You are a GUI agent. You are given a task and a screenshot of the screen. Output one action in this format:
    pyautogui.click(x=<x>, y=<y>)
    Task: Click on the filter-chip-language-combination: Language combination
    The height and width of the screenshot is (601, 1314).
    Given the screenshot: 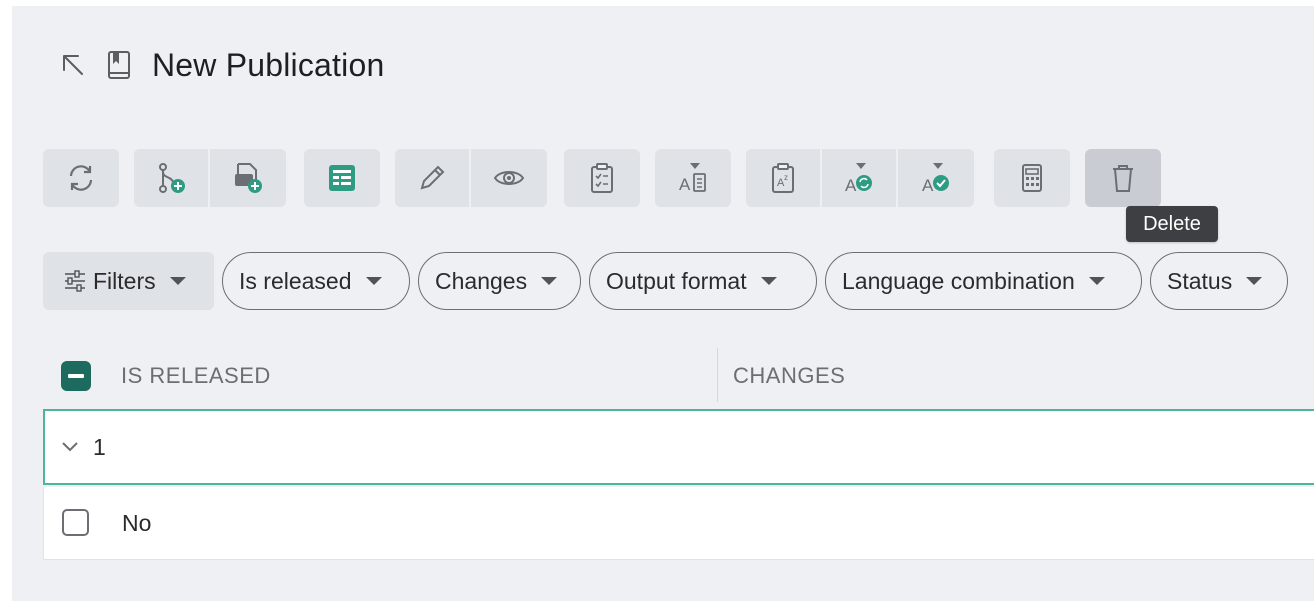 What is the action you would take?
    pyautogui.click(x=983, y=281)
    